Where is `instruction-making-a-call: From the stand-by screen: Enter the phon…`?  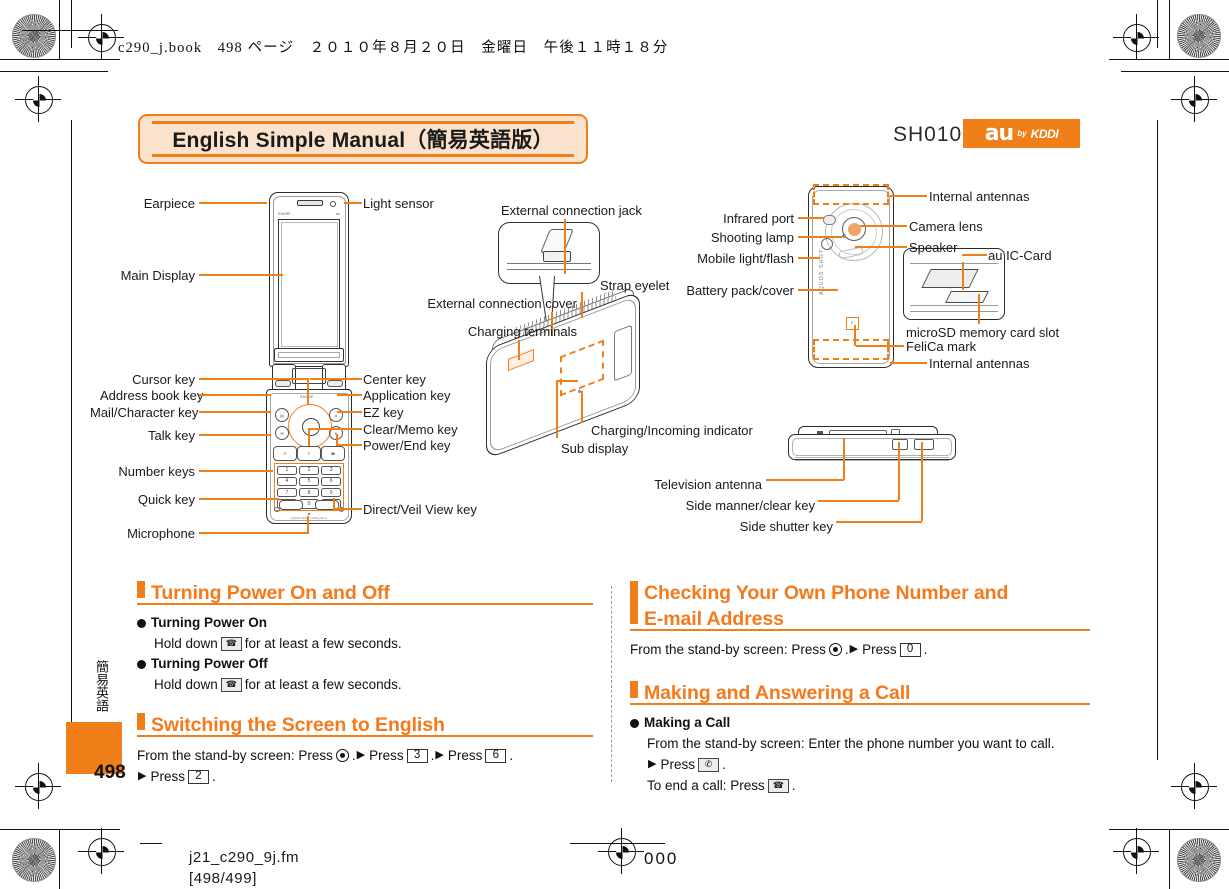
instruction-making-a-call: From the stand-by screen: Enter the phon… is located at coordinates (860, 743).